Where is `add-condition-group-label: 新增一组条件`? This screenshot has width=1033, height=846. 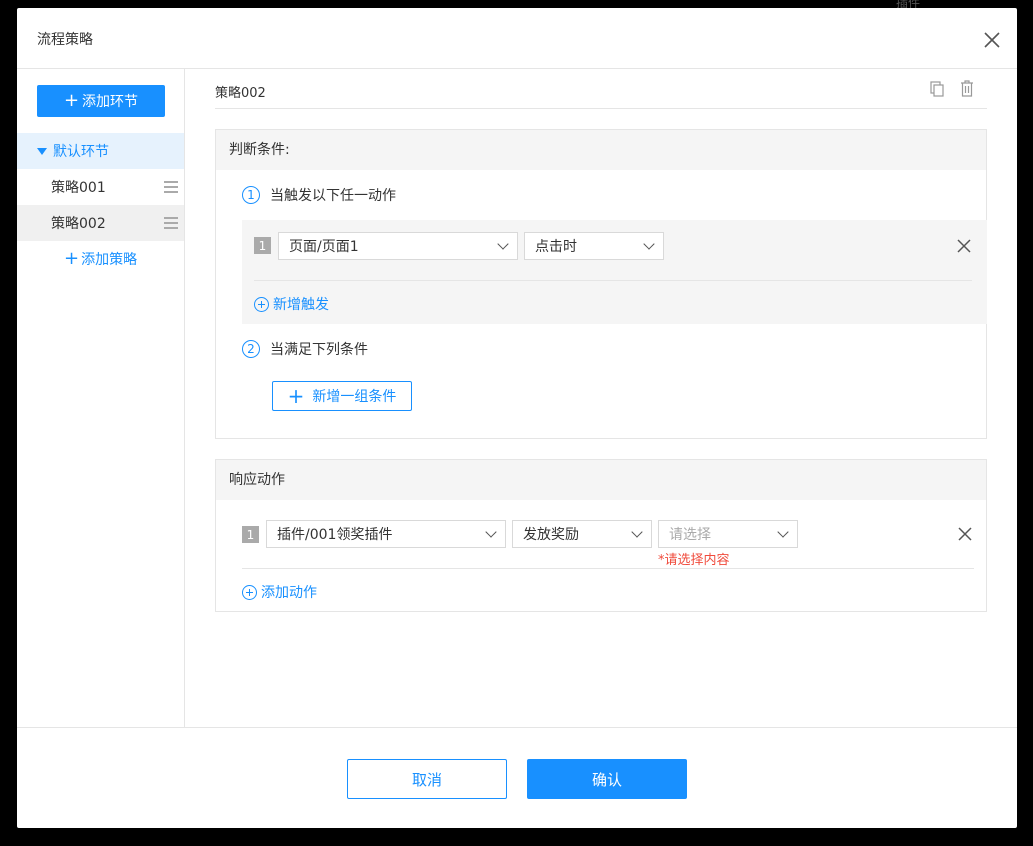 add-condition-group-label: 新增一组条件 is located at coordinates (354, 397).